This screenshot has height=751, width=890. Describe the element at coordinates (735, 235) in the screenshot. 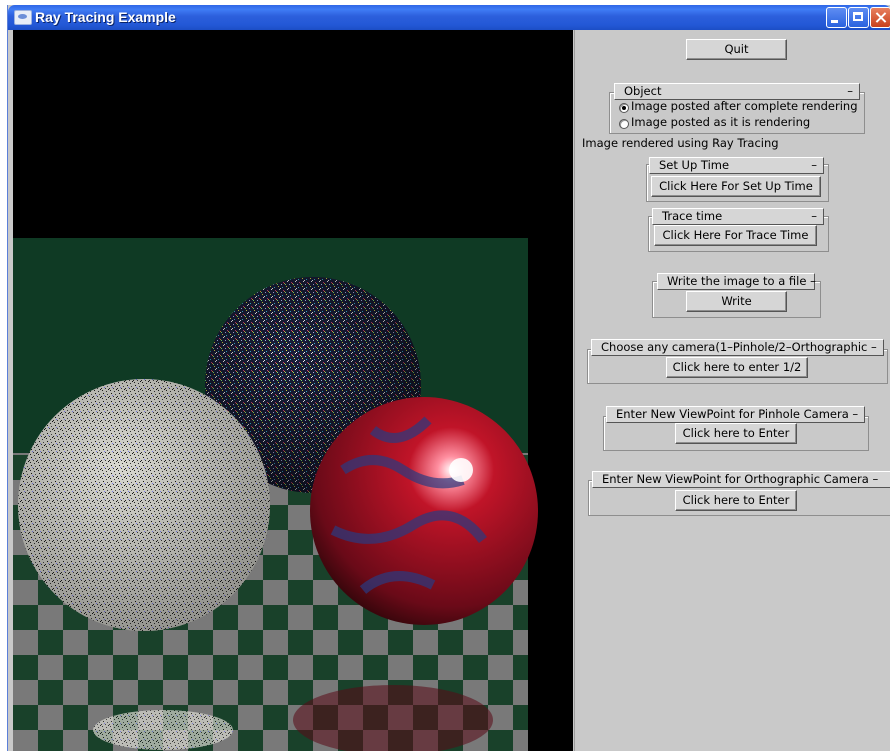

I see `trace-time-button: Click Here For Trace Time` at that location.